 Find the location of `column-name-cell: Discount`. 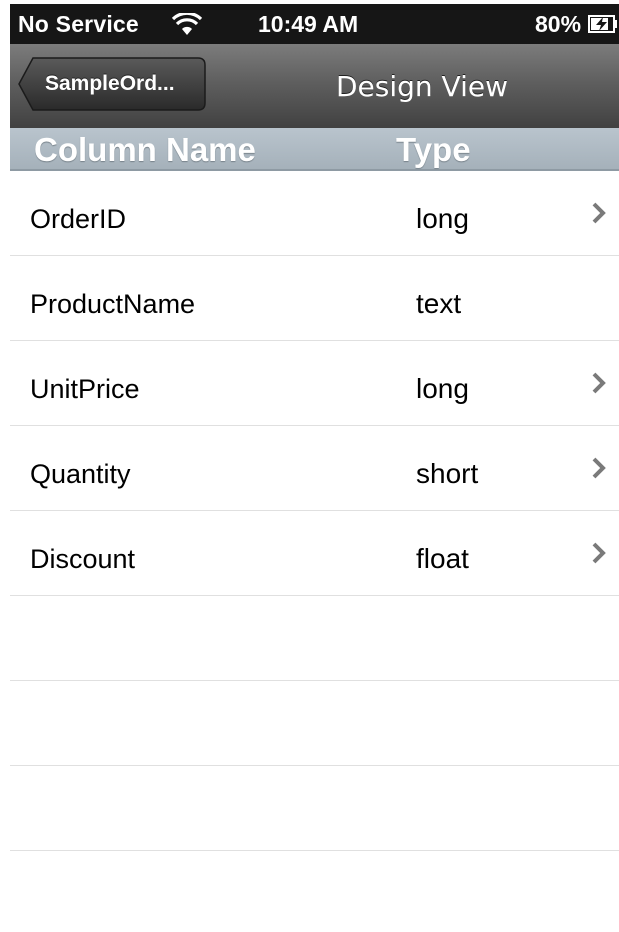

column-name-cell: Discount is located at coordinates (83, 559).